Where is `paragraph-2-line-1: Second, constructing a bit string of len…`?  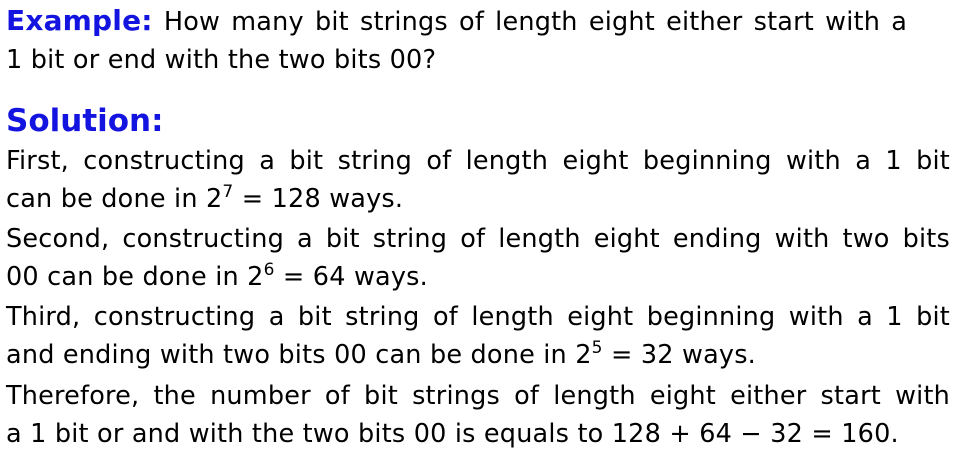 paragraph-2-line-1: Second, constructing a bit string of len… is located at coordinates (478, 239).